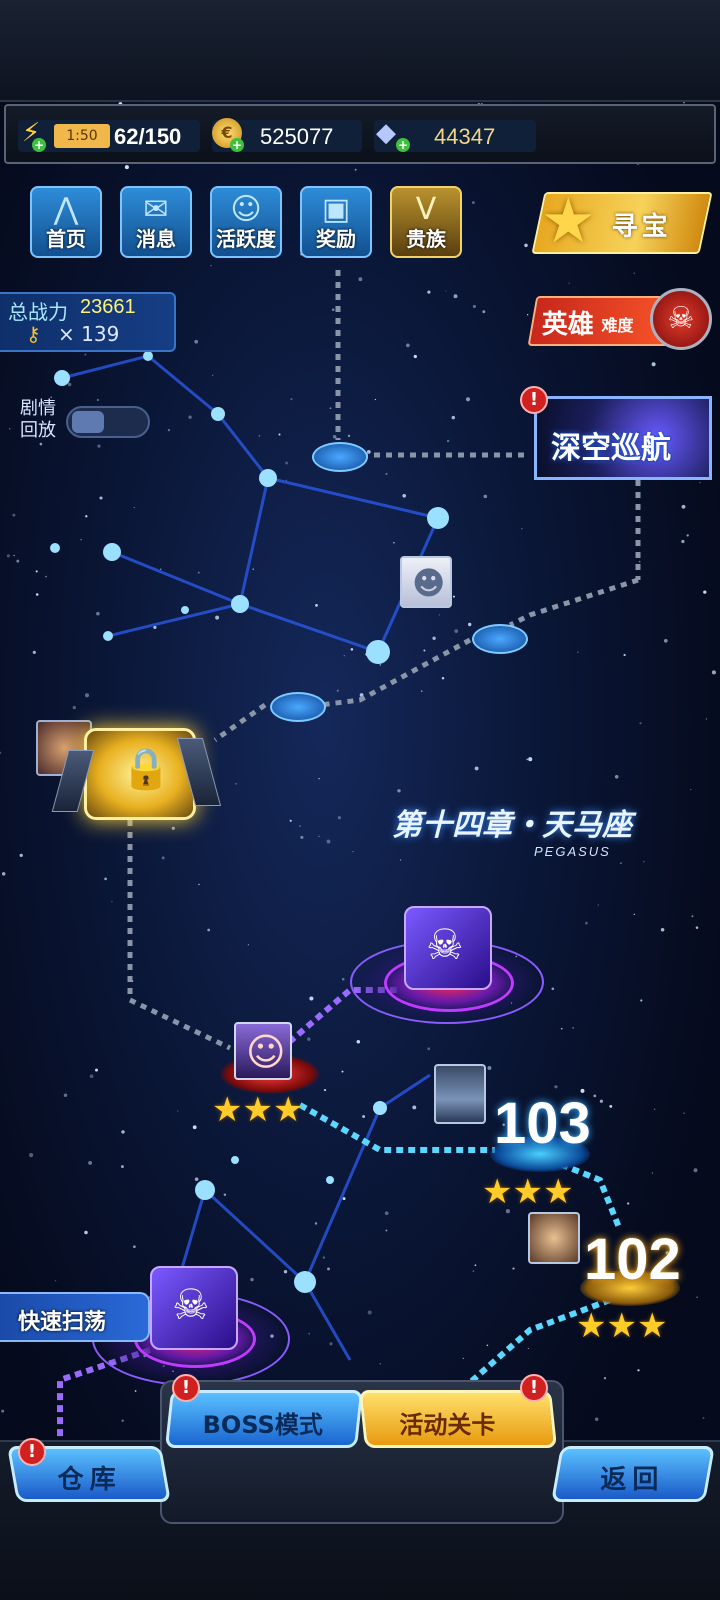 Image resolution: width=720 pixels, height=1600 pixels. What do you see at coordinates (568, 220) in the screenshot?
I see `spaceship-icon: ★` at bounding box center [568, 220].